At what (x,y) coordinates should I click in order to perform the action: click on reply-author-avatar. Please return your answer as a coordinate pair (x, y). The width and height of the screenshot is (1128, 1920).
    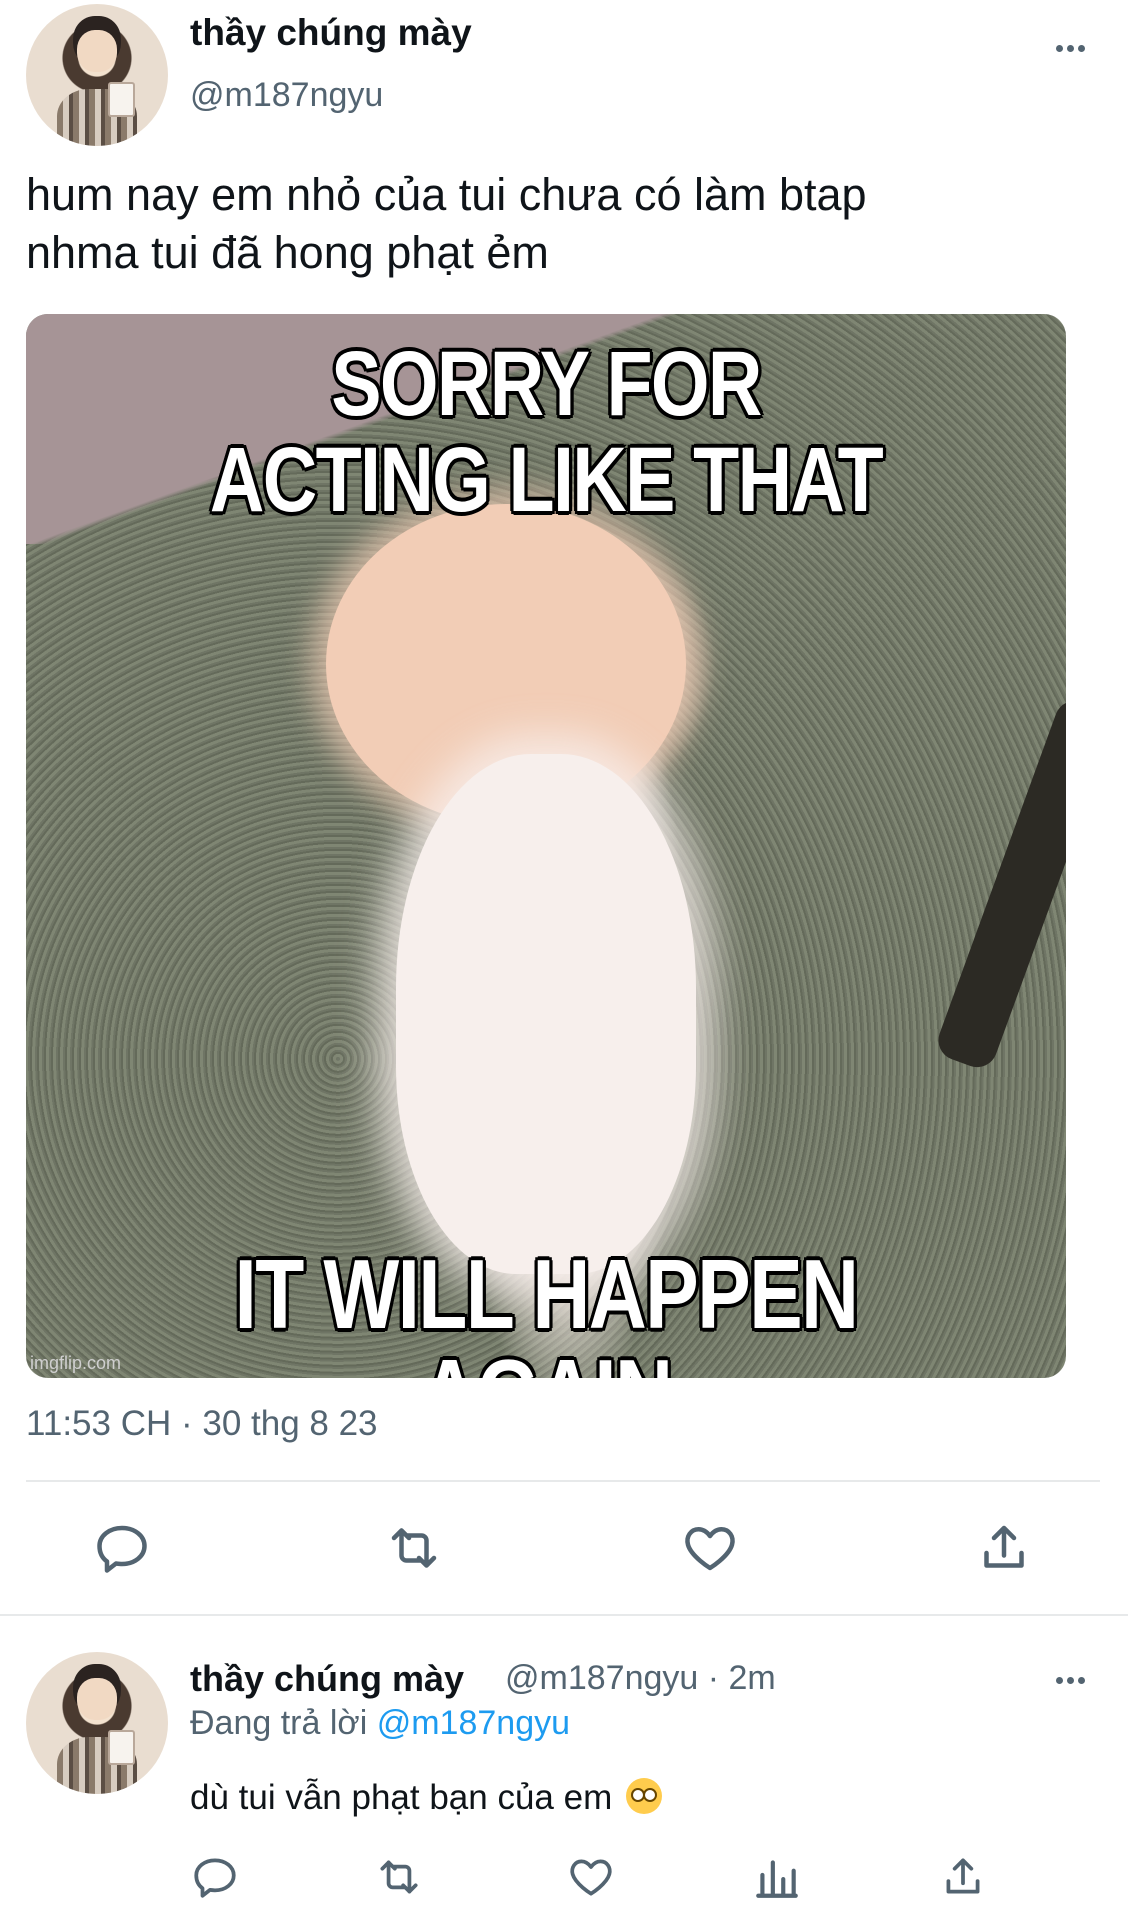
    Looking at the image, I should click on (97, 1723).